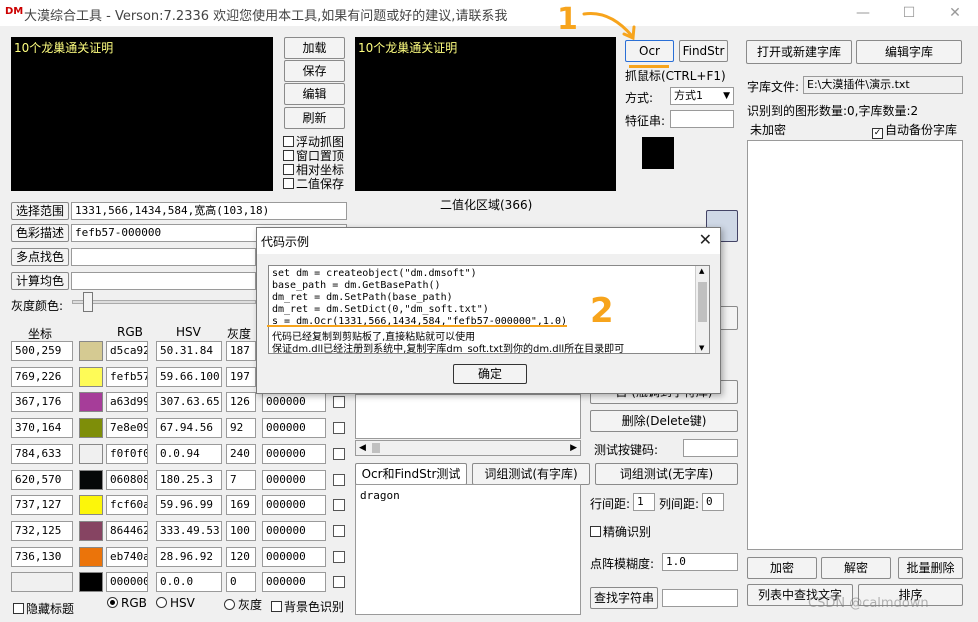 The height and width of the screenshot is (622, 978). Describe the element at coordinates (189, 454) in the screenshot. I see `table-hsv-cell: 0.0.94` at that location.